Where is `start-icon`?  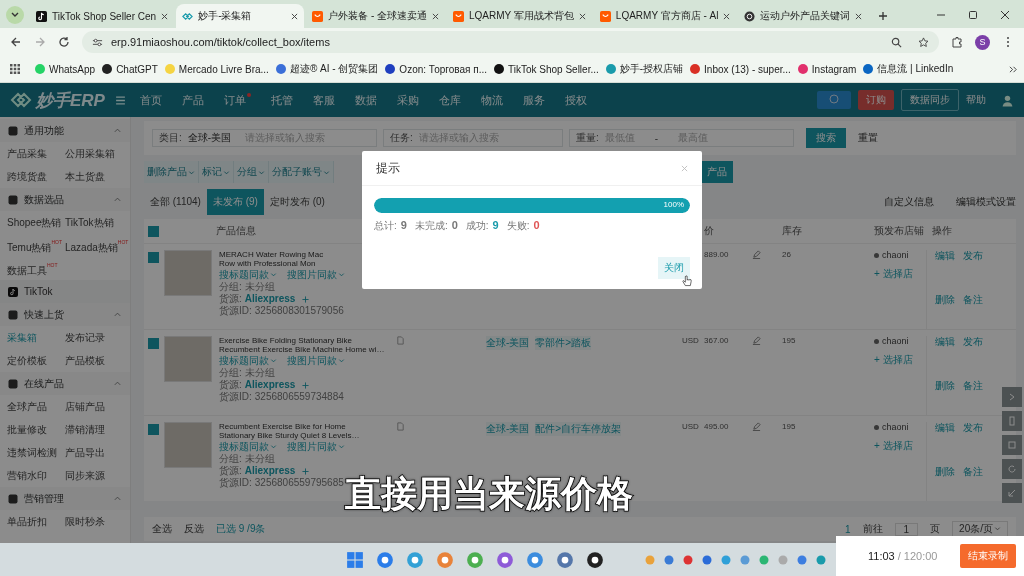
start-icon is located at coordinates (355, 559).